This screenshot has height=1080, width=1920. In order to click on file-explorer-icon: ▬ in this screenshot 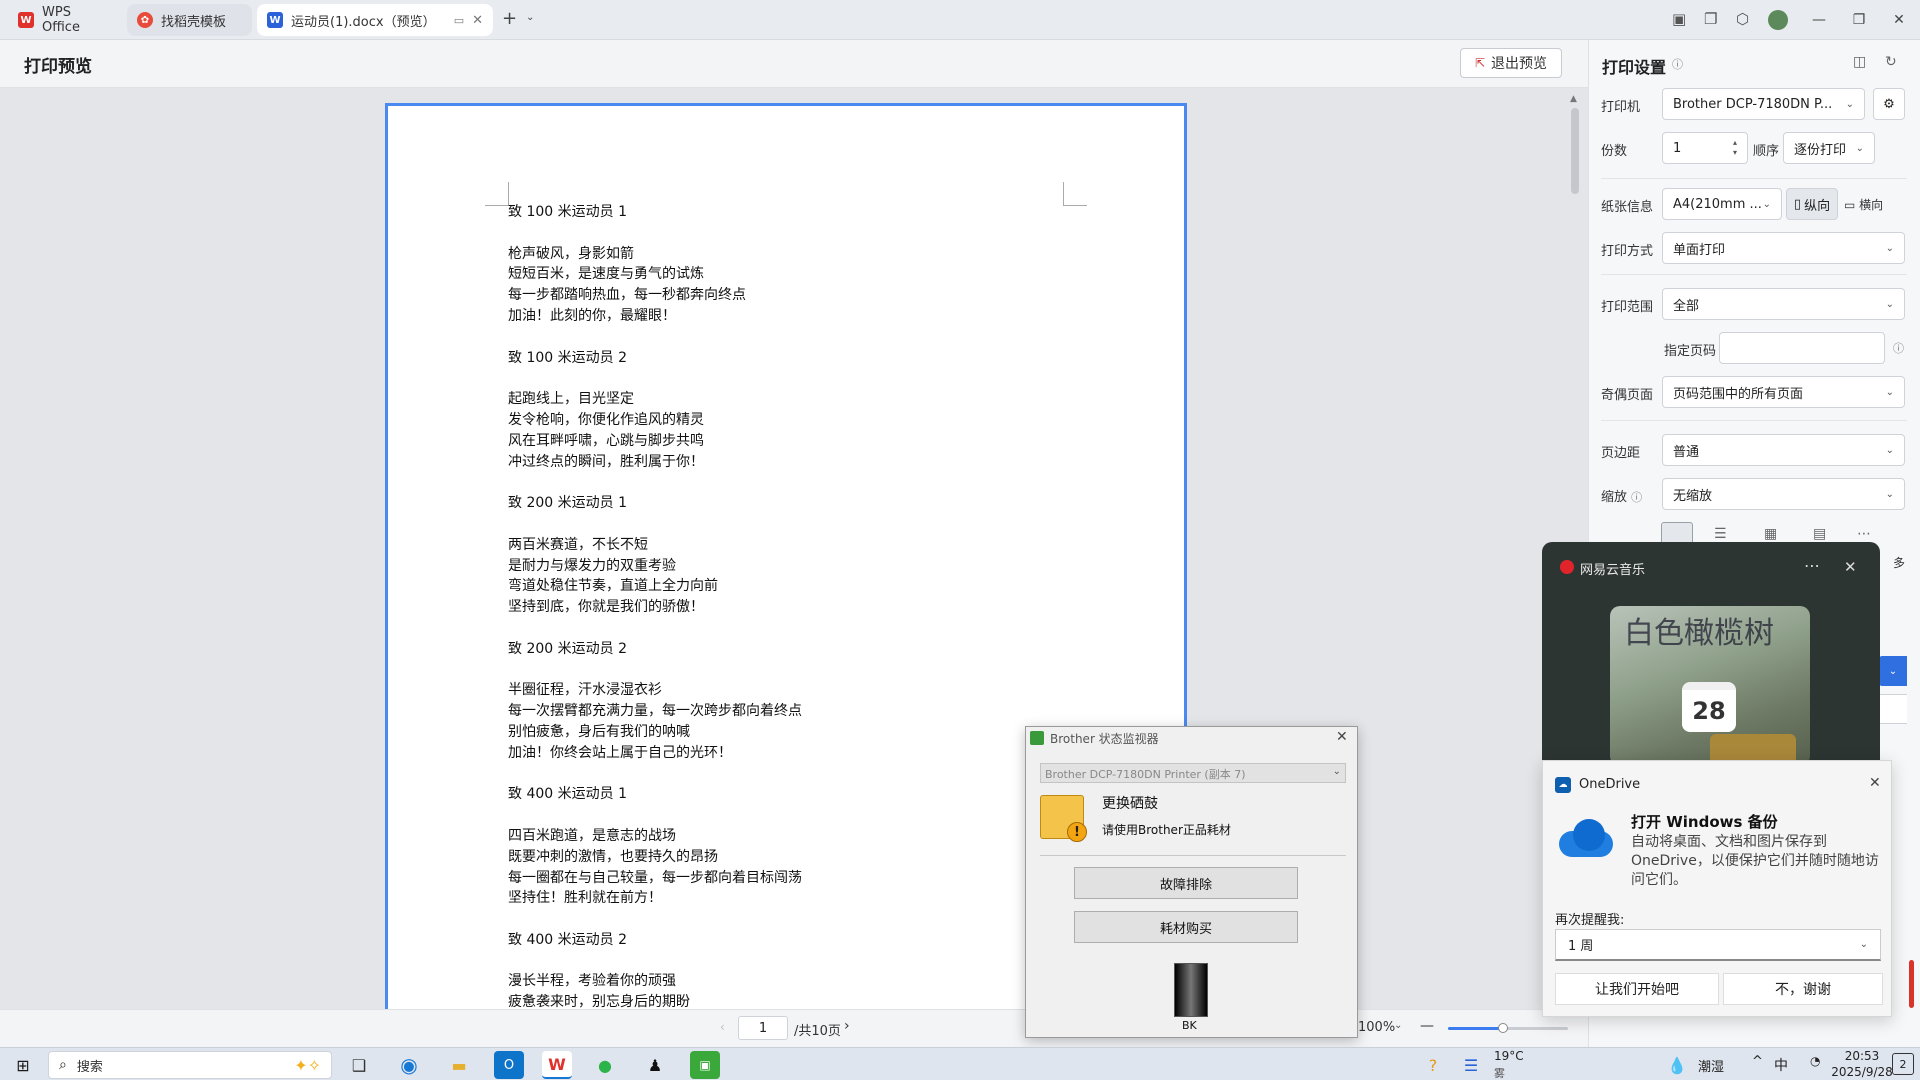, I will do `click(459, 1065)`.